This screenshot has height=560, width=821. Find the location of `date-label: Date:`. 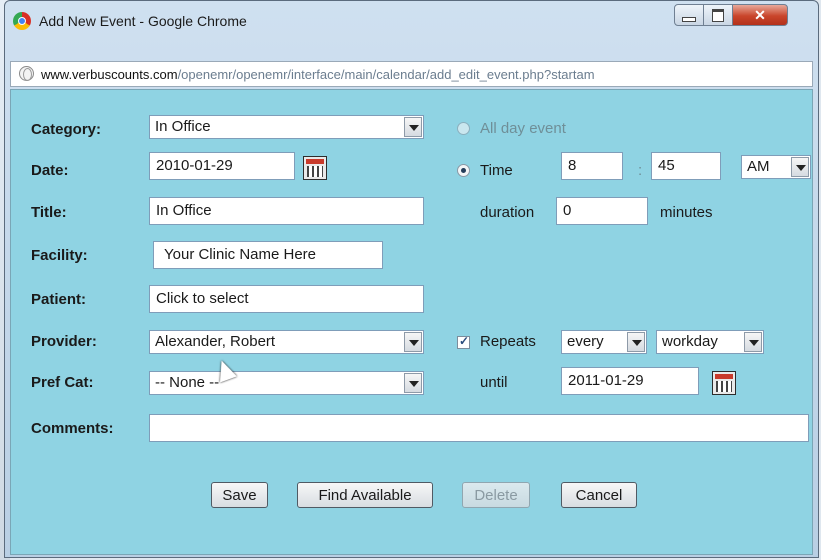

date-label: Date: is located at coordinates (50, 170).